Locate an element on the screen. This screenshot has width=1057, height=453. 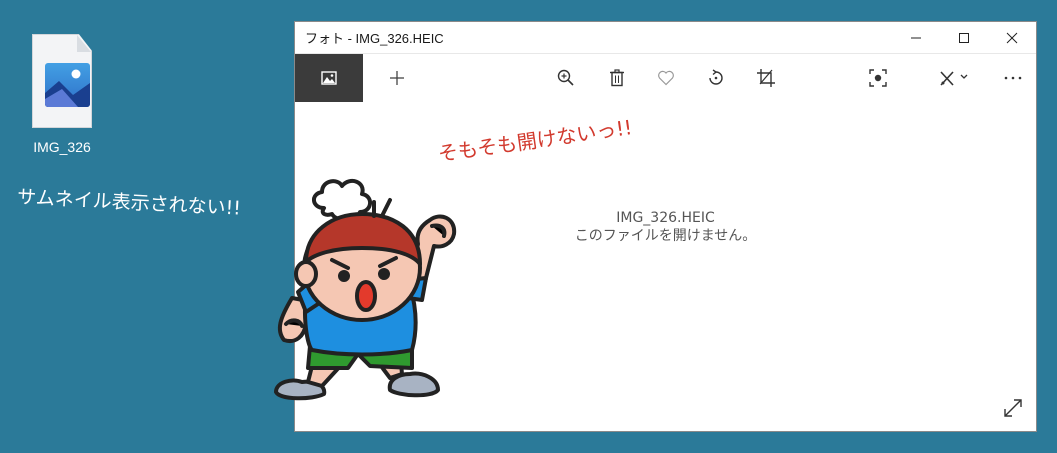
rotate-icon is located at coordinates (716, 77).